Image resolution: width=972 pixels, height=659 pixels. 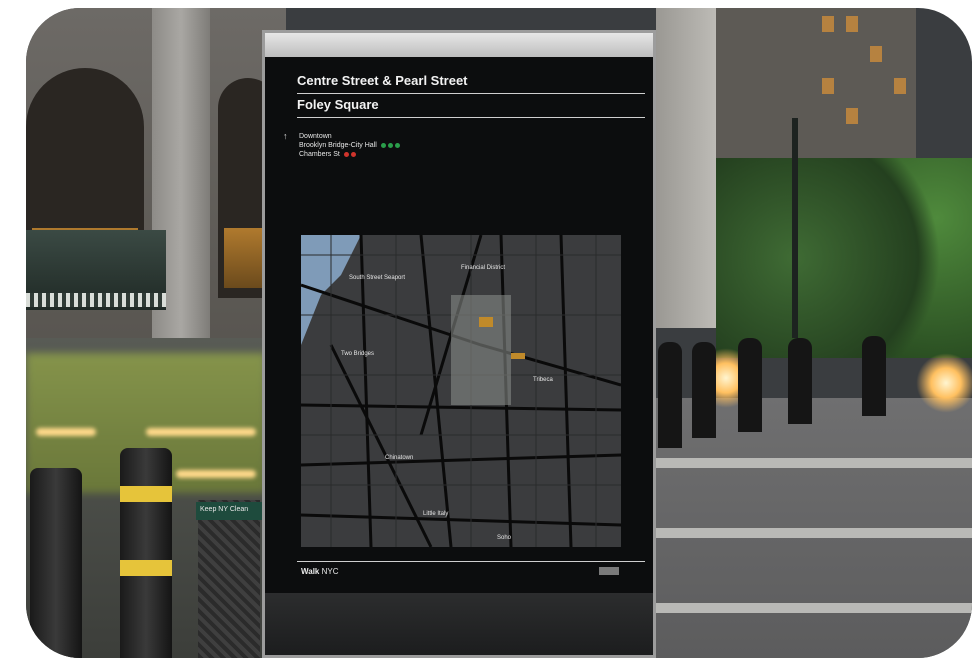 I want to click on office-building, so click(x=816, y=93).